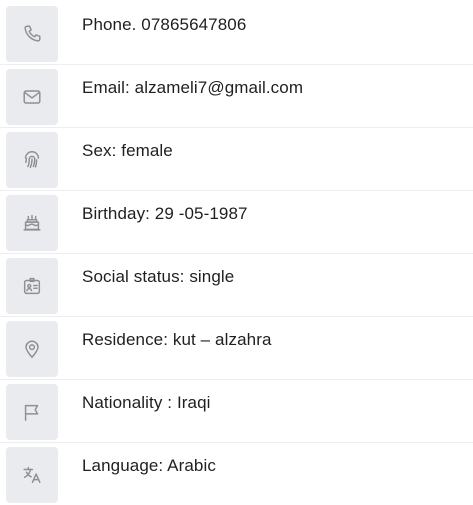  What do you see at coordinates (193, 87) in the screenshot?
I see `email-text: Email: alzameli7@gmail.com` at bounding box center [193, 87].